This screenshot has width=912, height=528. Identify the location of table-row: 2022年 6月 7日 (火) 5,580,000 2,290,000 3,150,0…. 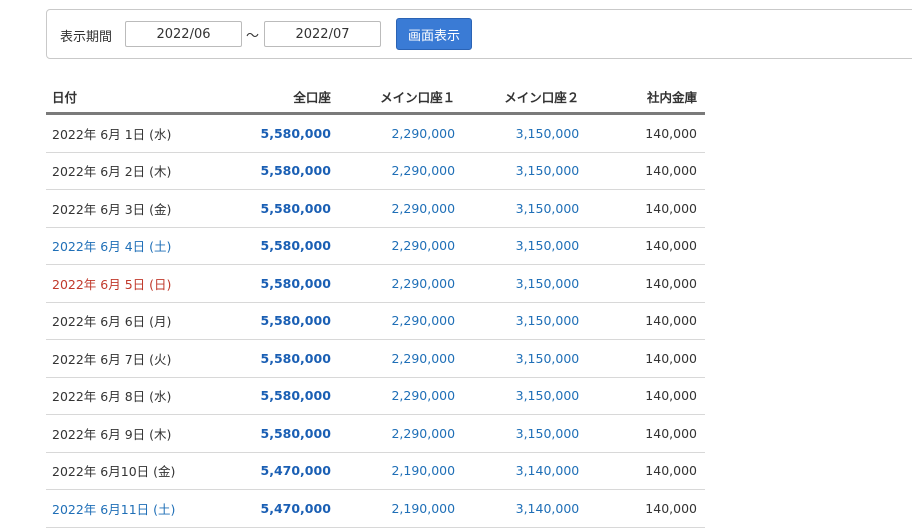
(375, 358).